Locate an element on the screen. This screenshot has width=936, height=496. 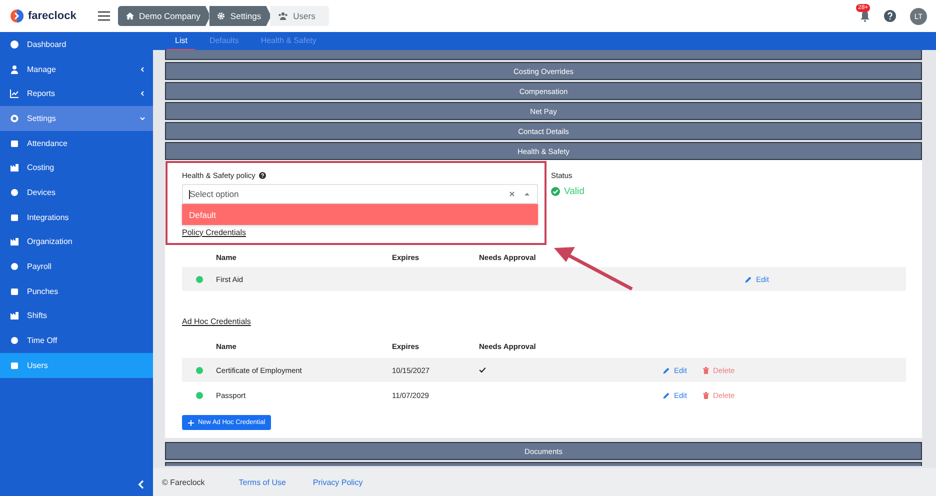
bell-icon is located at coordinates (865, 16).